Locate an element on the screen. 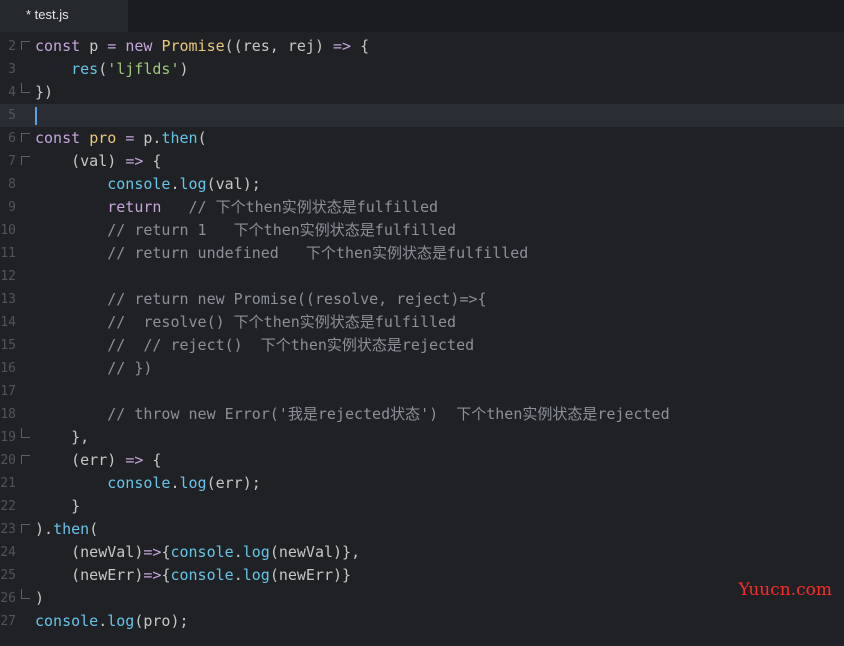 This screenshot has width=844, height=646. code-line: 19 }, is located at coordinates (422, 437).